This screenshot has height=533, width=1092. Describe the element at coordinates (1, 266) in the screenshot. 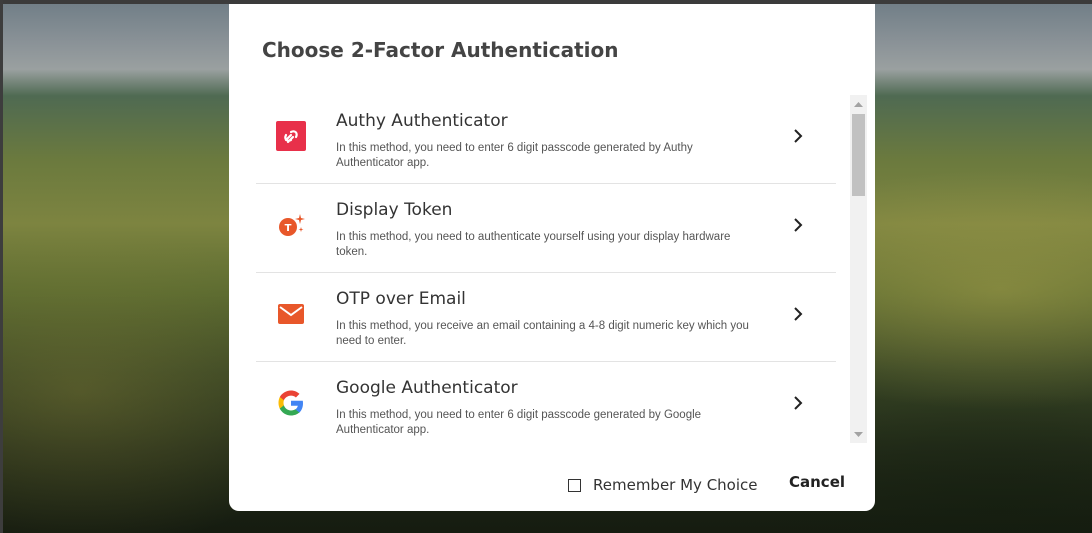

I see `left-edge` at that location.